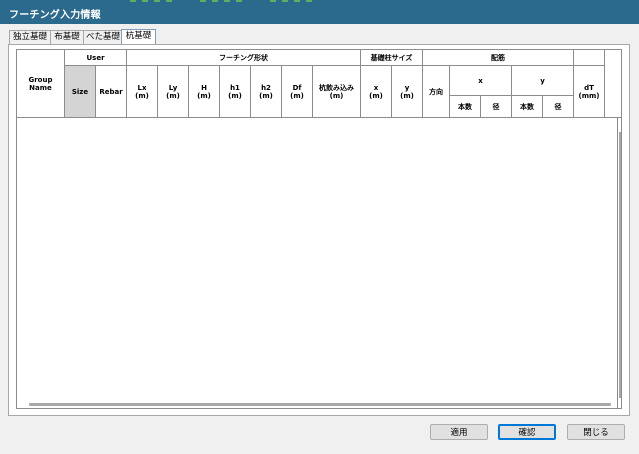 The width and height of the screenshot is (639, 454). What do you see at coordinates (527, 107) in the screenshot?
I see `header-bar-y-count: 本数` at bounding box center [527, 107].